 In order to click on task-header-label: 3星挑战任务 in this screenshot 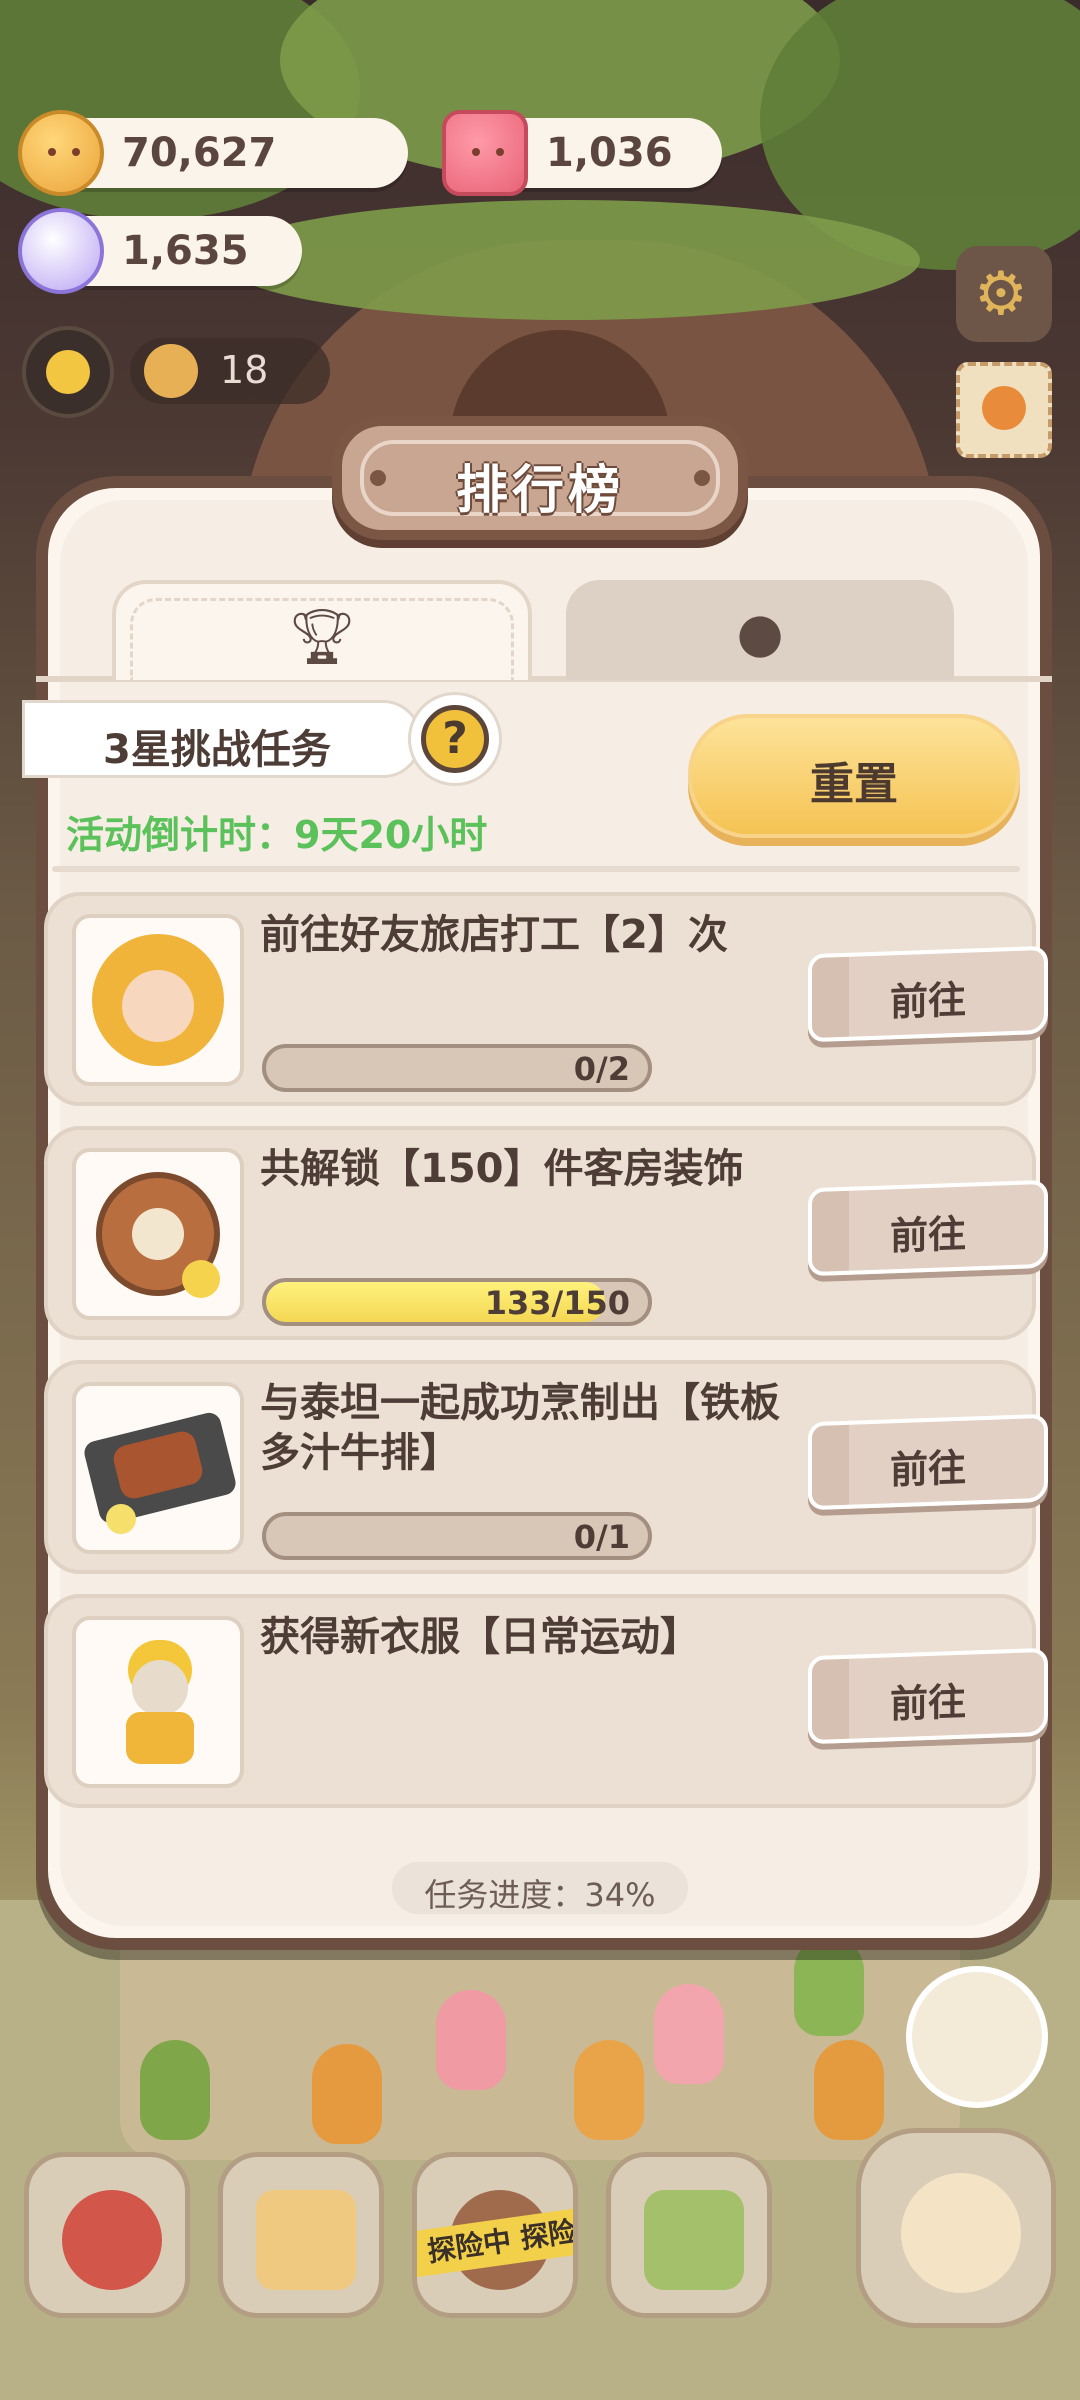, I will do `click(222, 739)`.